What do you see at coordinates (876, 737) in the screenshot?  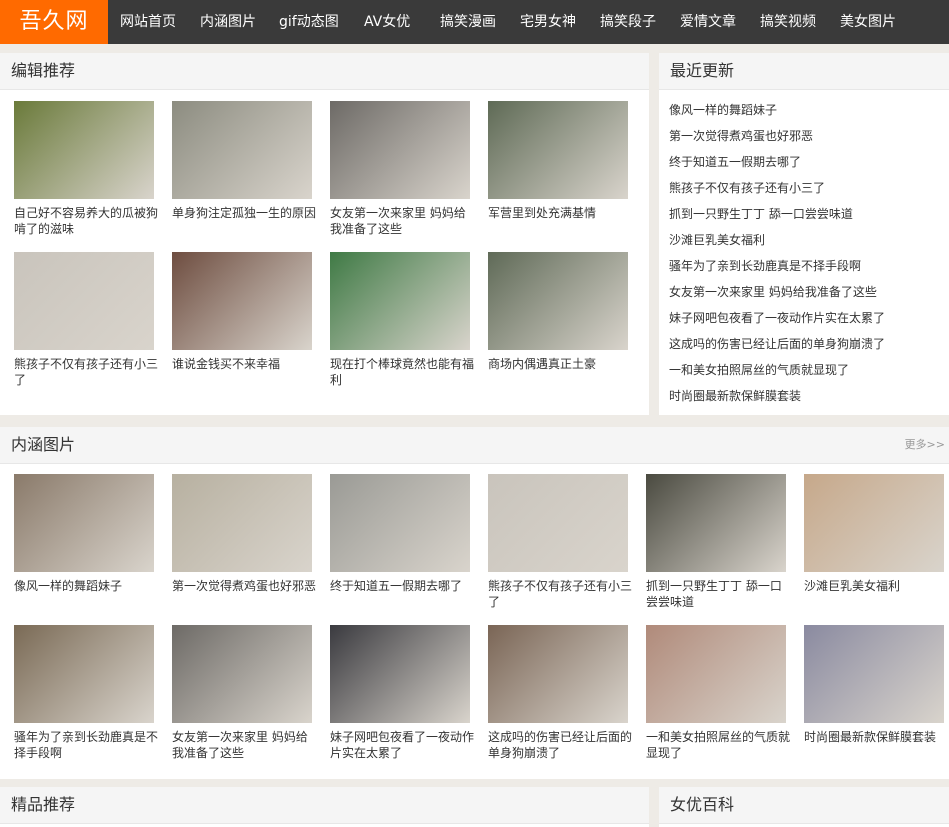 I see `thumbnail-caption: 时尚圈最新款保鲜膜套装` at bounding box center [876, 737].